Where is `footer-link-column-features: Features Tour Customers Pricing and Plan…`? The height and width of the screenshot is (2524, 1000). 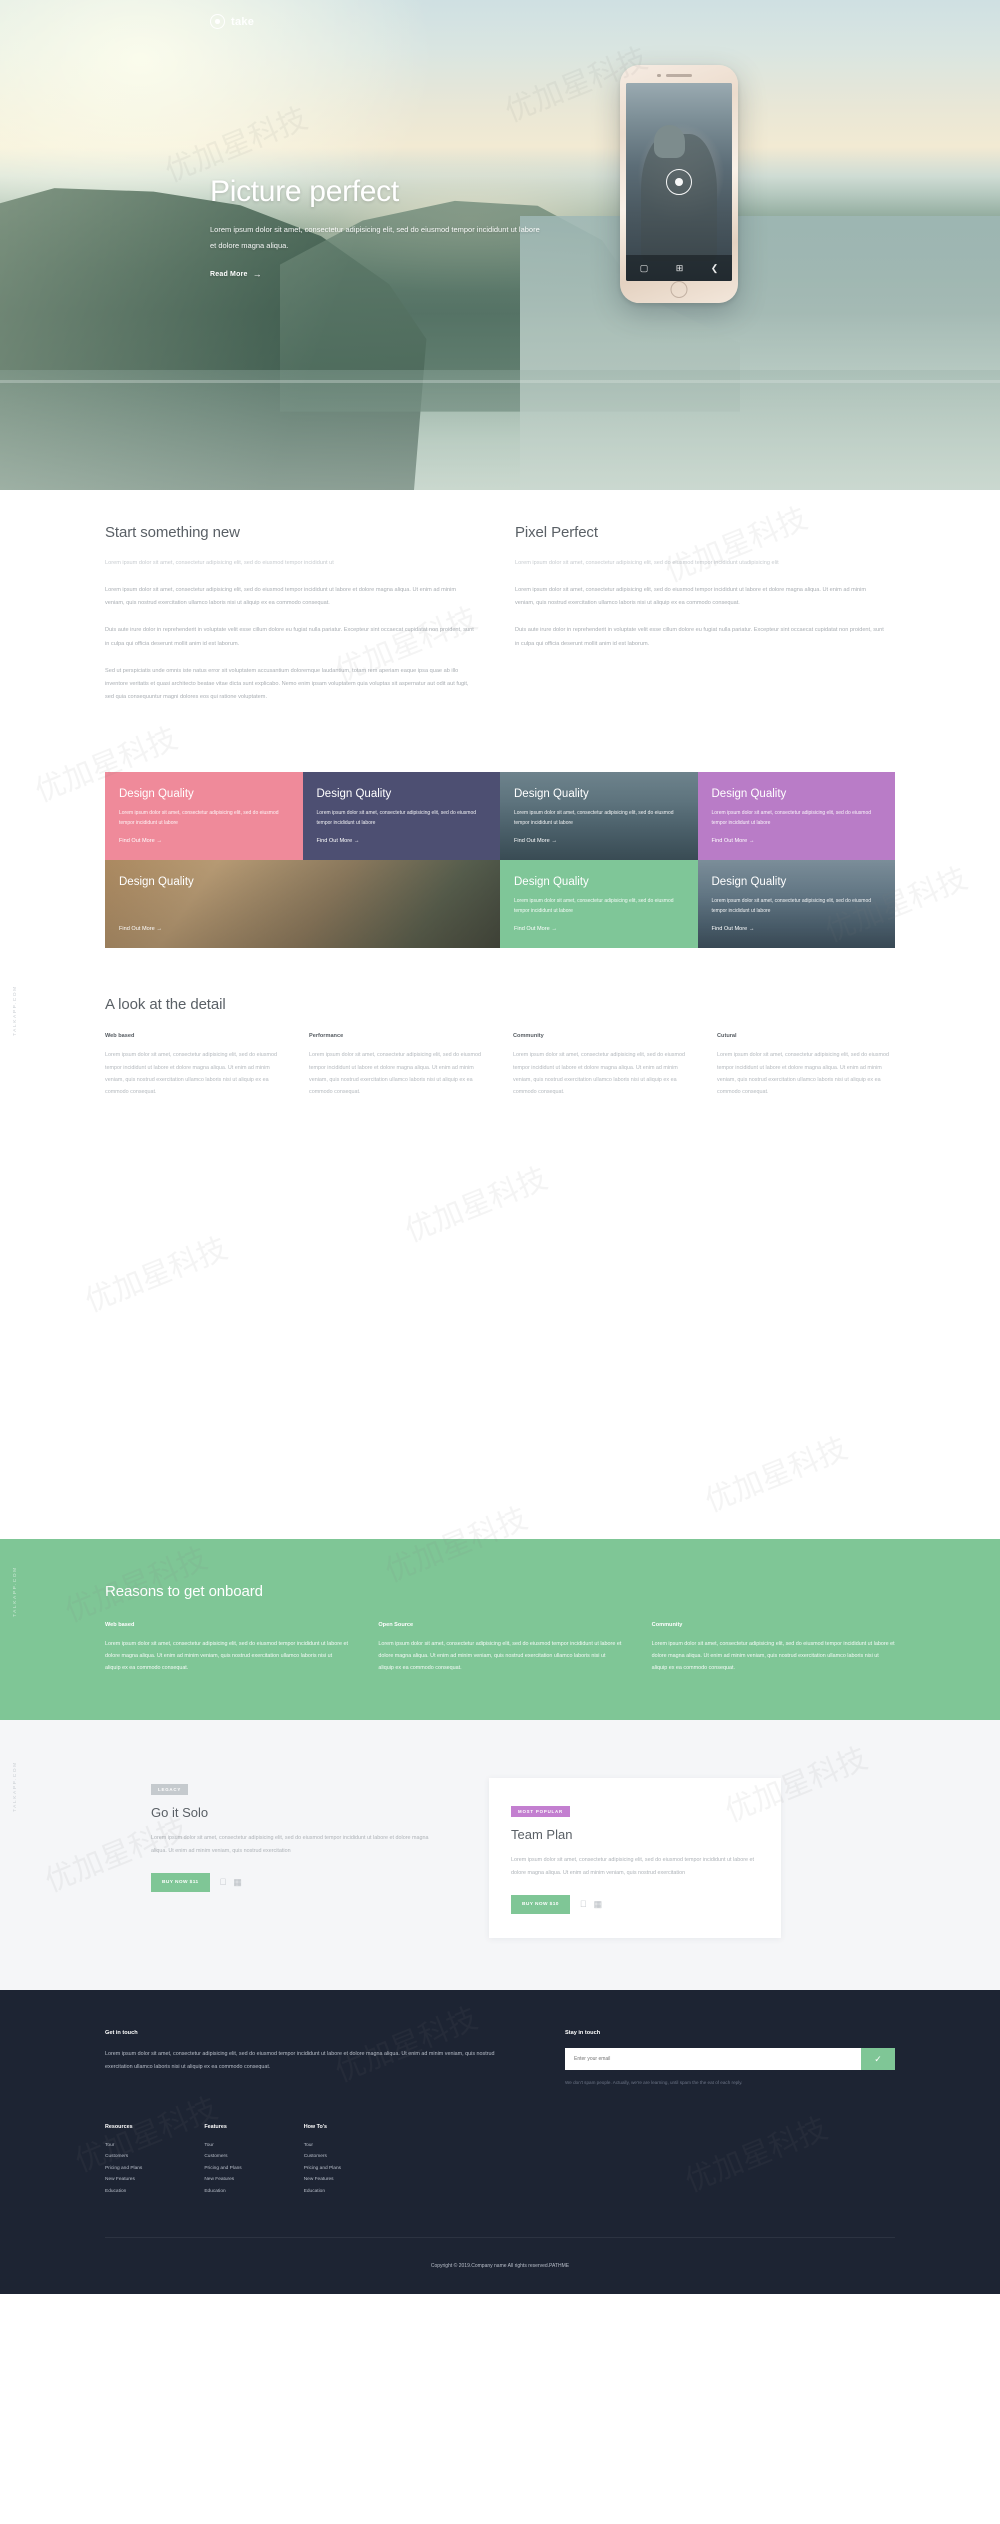 footer-link-column-features: Features Tour Customers Pricing and Plan… is located at coordinates (222, 2161).